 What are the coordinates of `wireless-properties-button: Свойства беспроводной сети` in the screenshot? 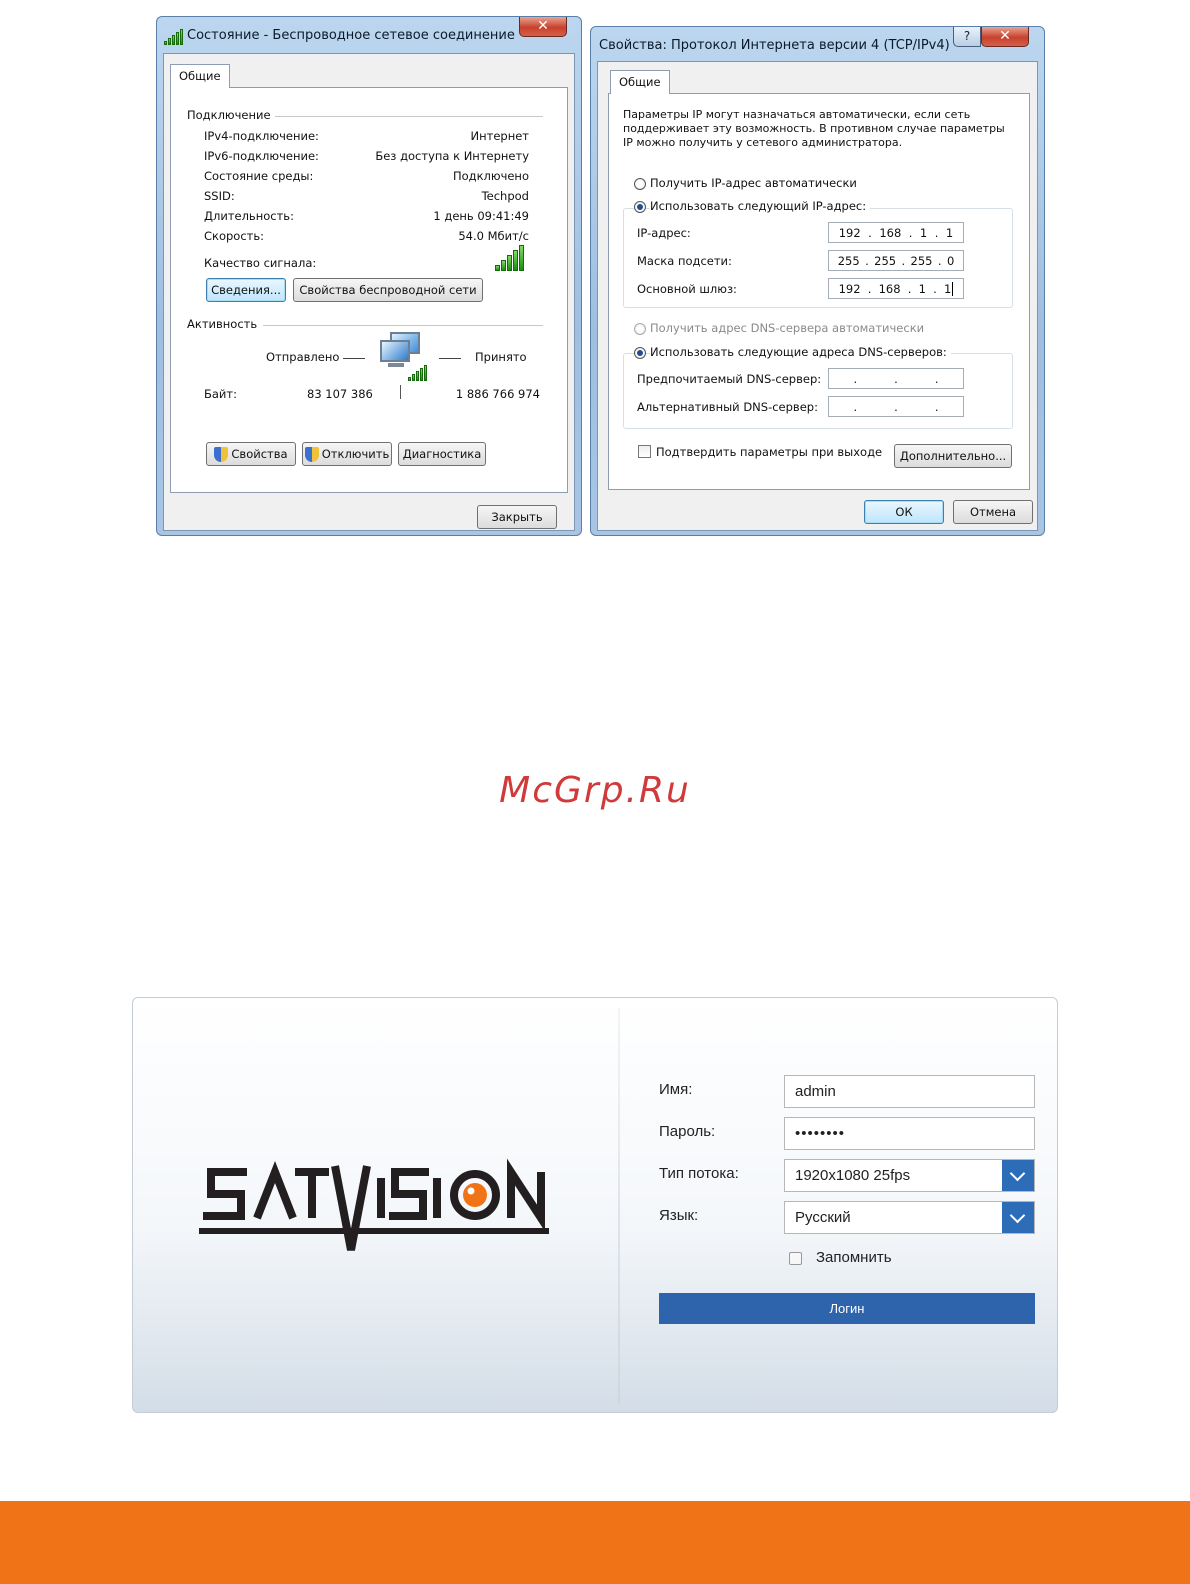 It's located at (388, 290).